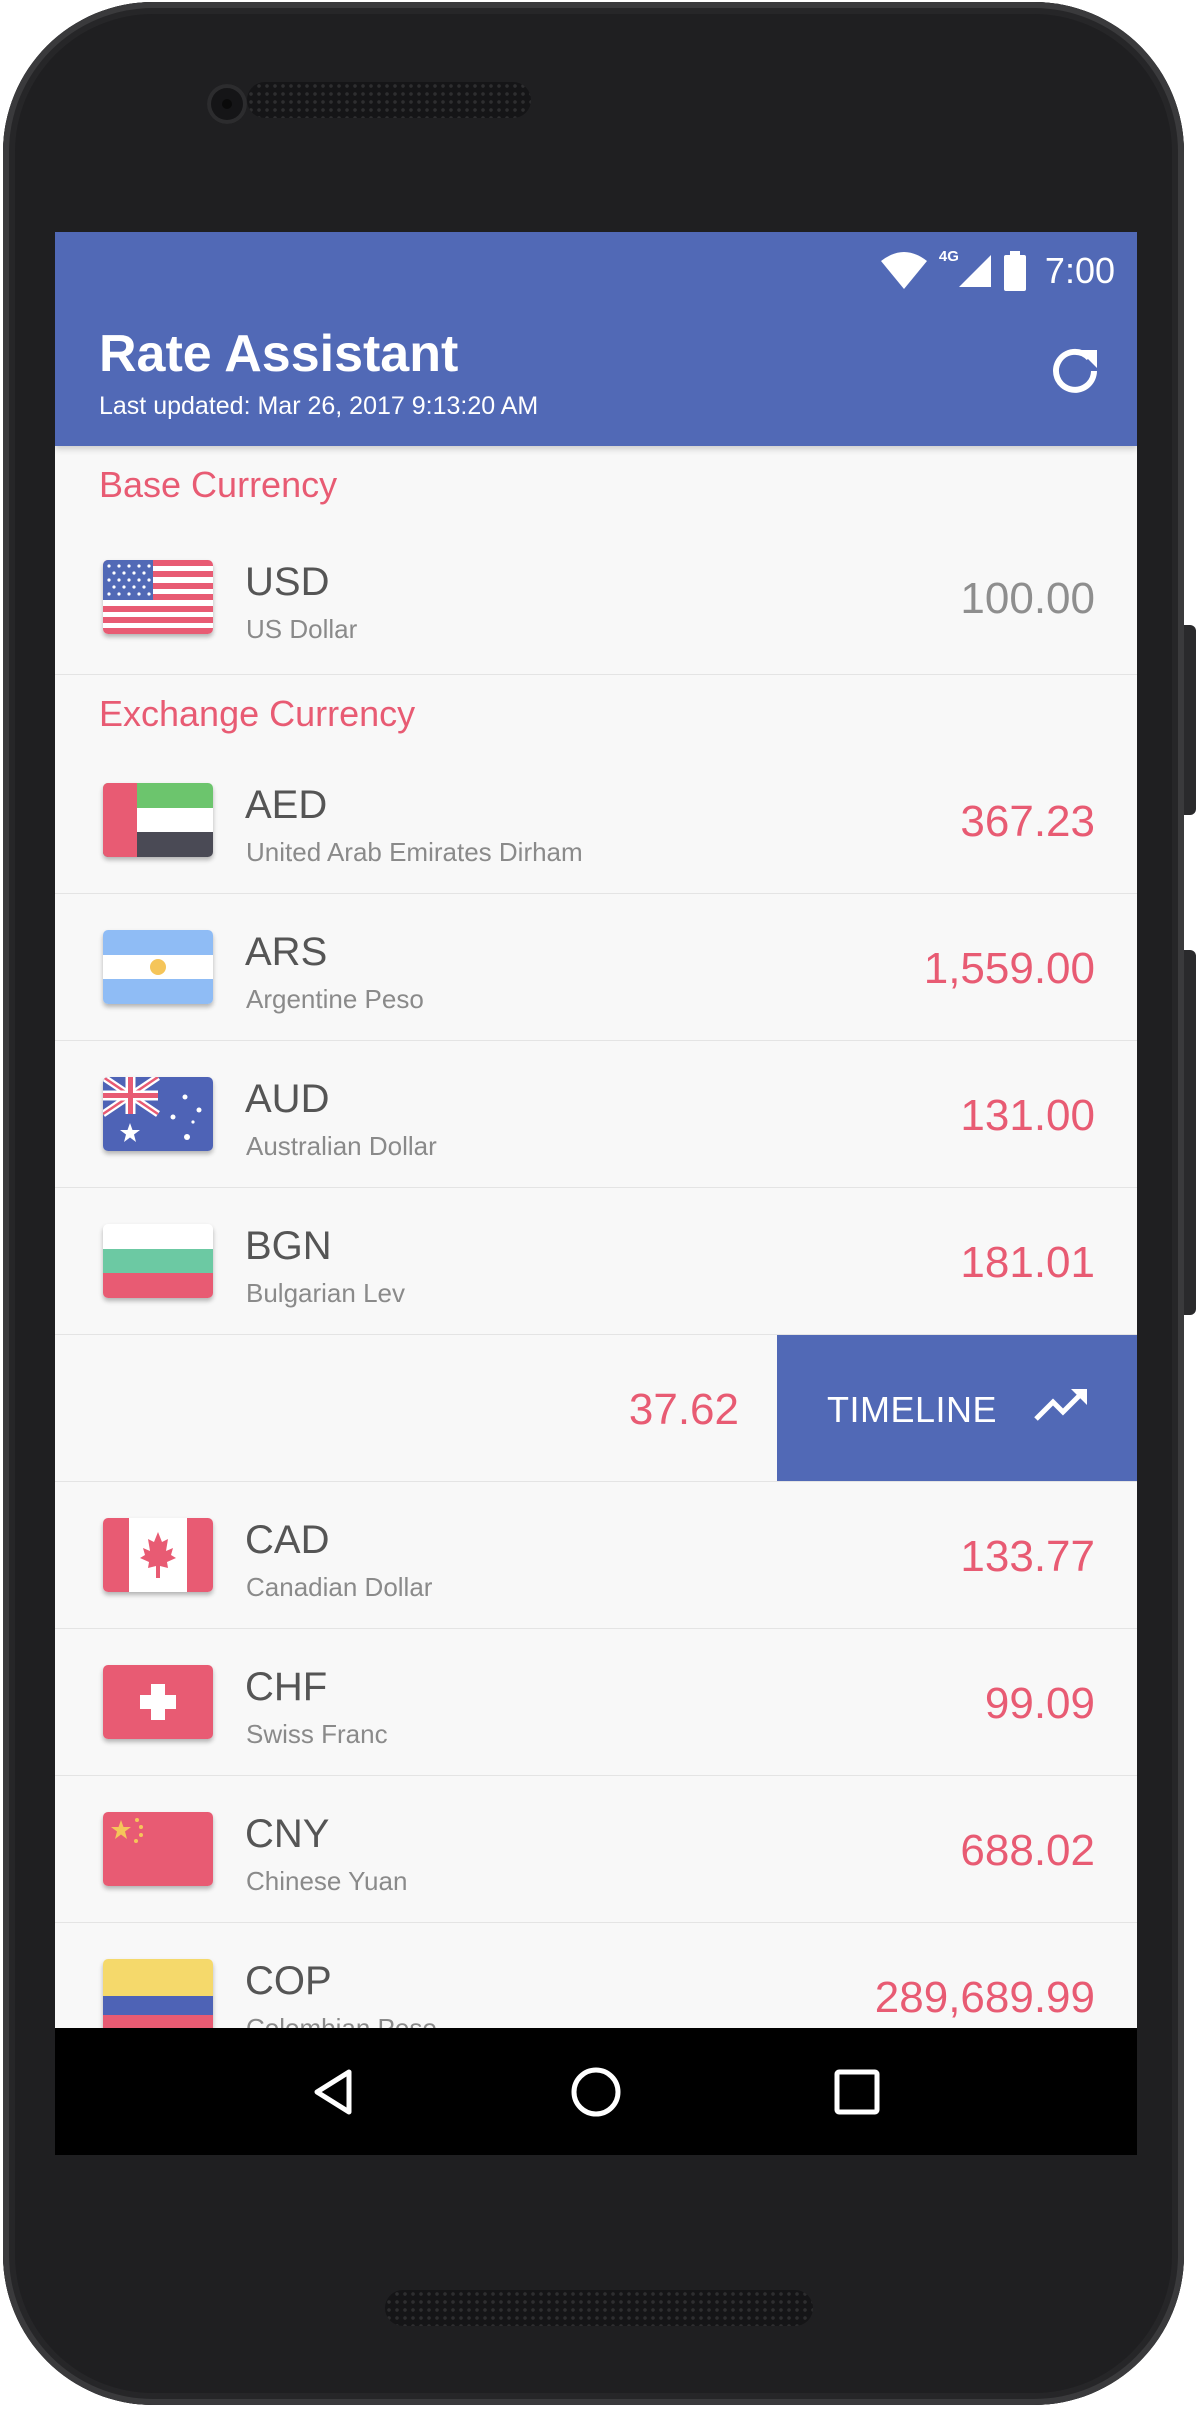 The width and height of the screenshot is (1198, 2409). Describe the element at coordinates (599, 2308) in the screenshot. I see `bottom-speaker-grille` at that location.